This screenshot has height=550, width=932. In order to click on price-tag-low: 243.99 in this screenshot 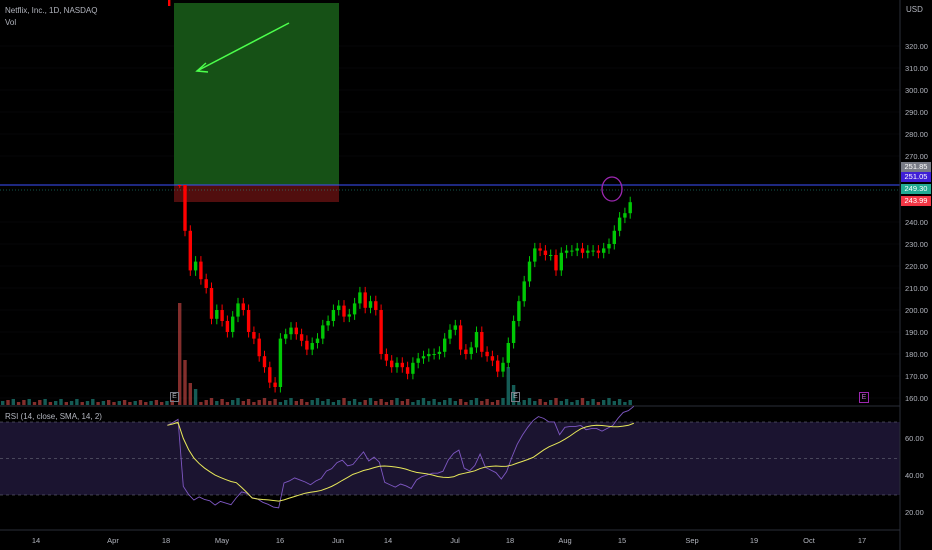, I will do `click(916, 201)`.